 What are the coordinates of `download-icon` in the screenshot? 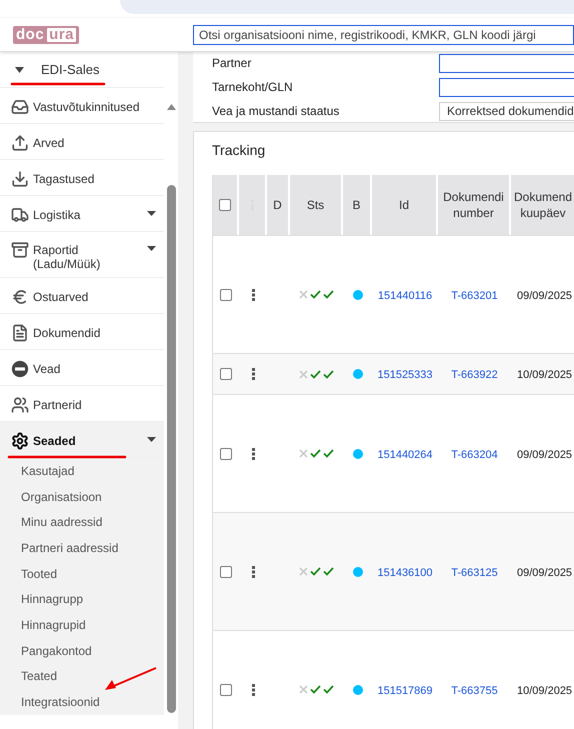 It's located at (20, 179).